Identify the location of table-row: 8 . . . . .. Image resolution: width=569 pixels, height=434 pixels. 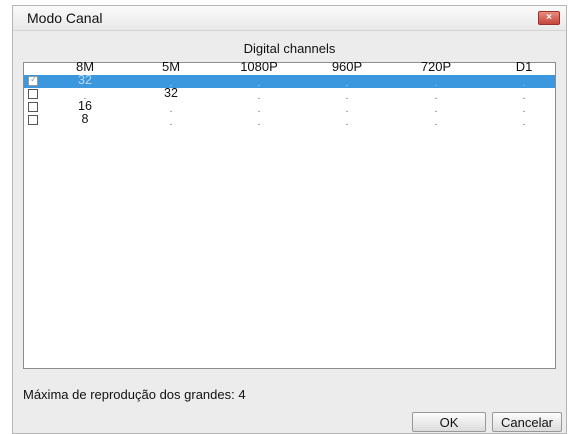
(289, 120).